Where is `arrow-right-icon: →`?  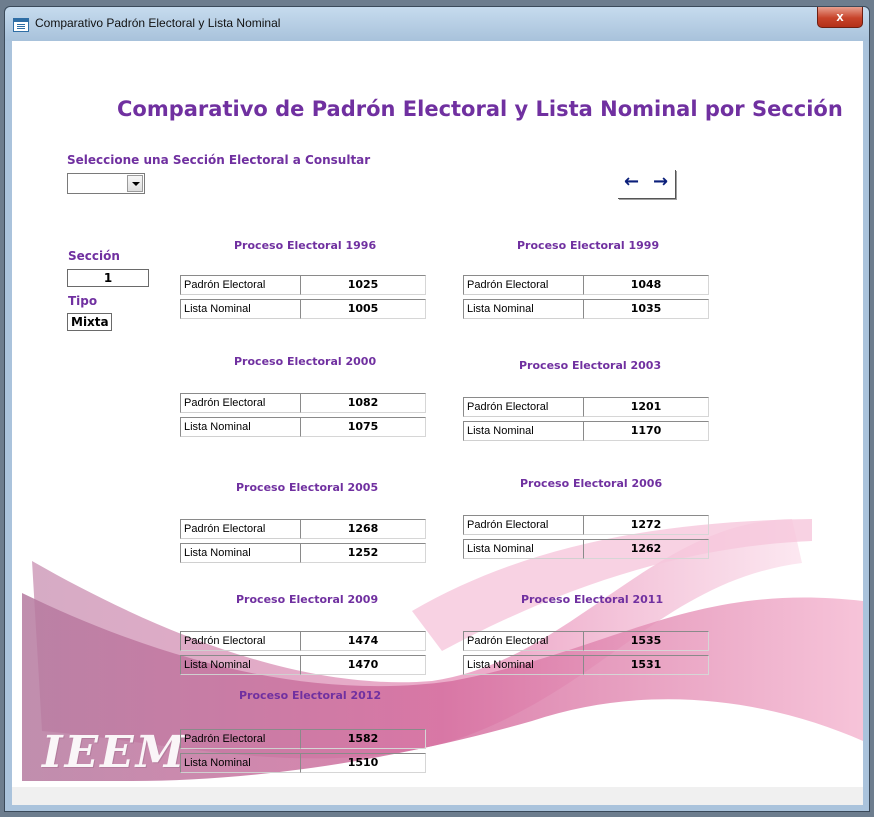
arrow-right-icon: → is located at coordinates (660, 181).